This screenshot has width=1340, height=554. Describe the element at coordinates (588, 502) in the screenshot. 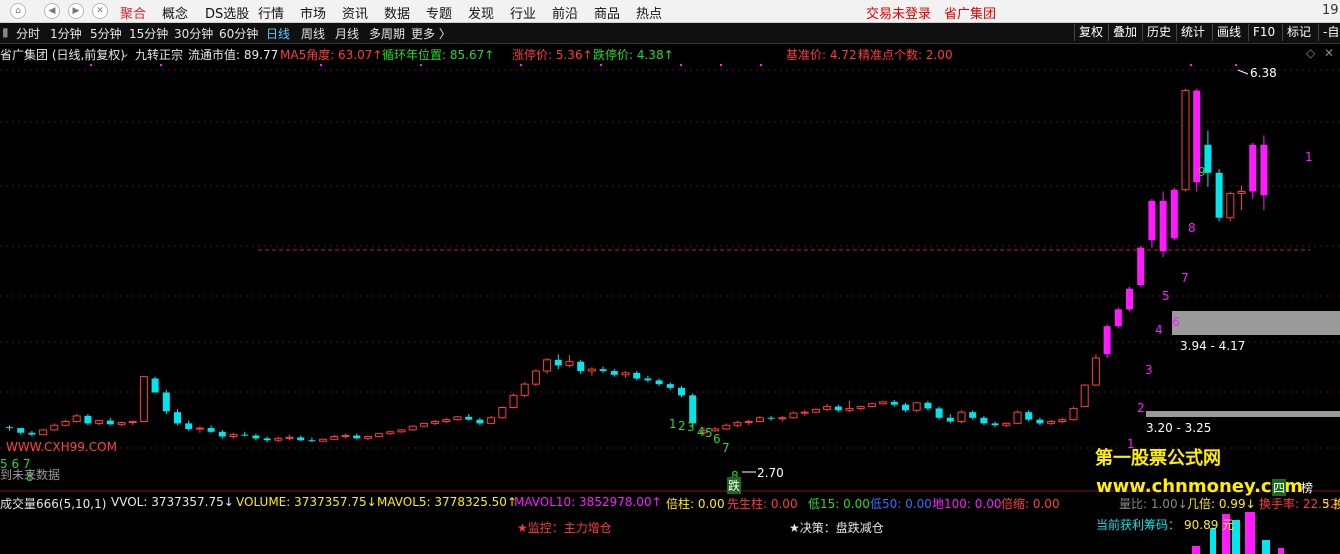

I see `mavol10-value: MAVOL10: 3852978.00↑` at that location.